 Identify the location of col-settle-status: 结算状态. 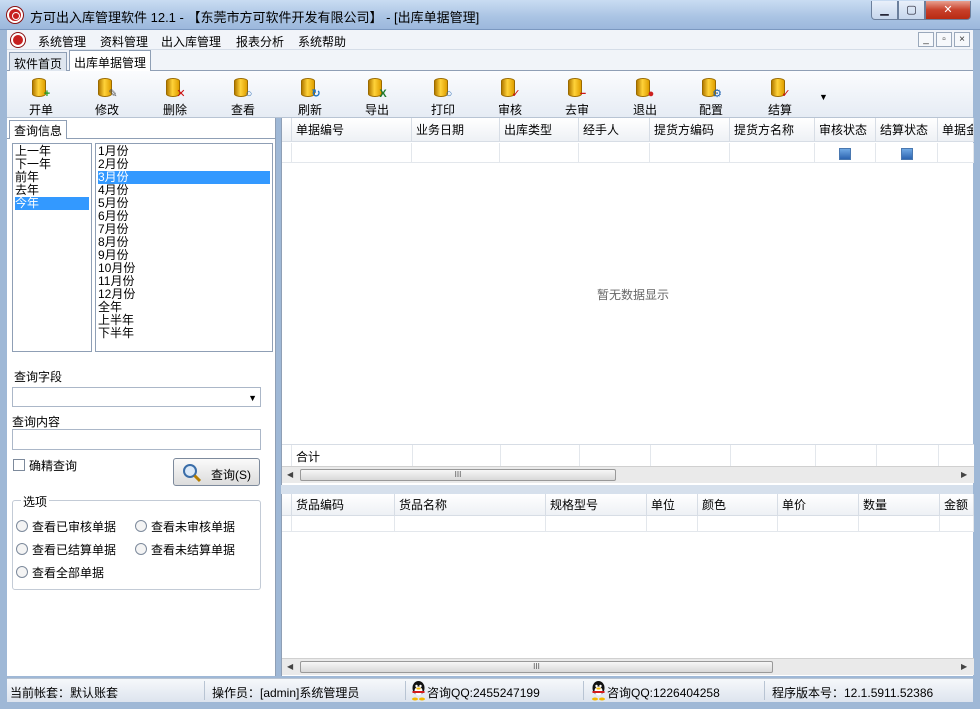
(907, 130).